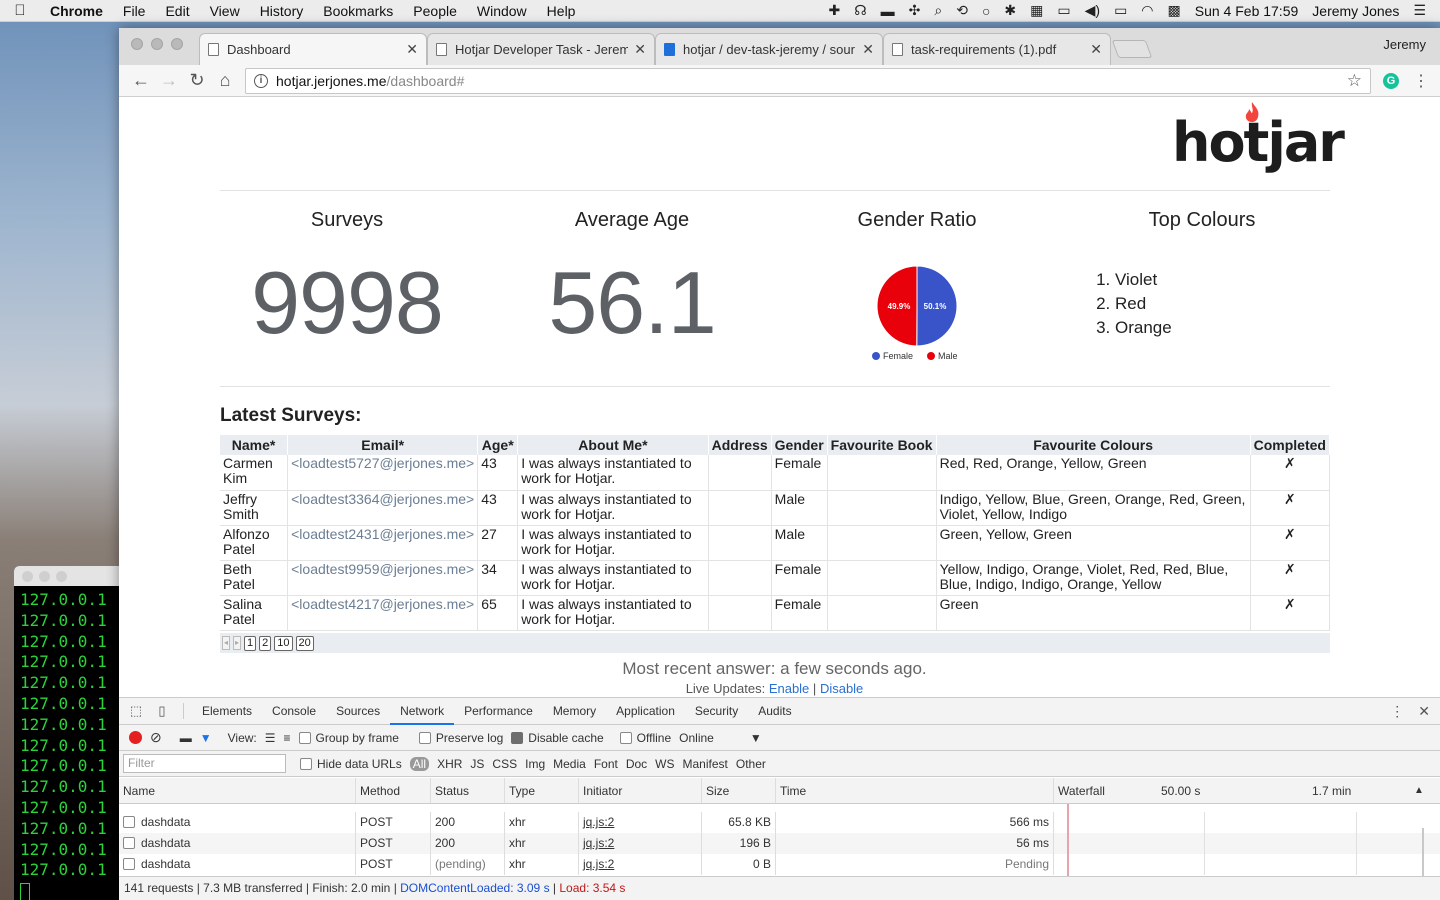  I want to click on plus-icon: ✚, so click(834, 10).